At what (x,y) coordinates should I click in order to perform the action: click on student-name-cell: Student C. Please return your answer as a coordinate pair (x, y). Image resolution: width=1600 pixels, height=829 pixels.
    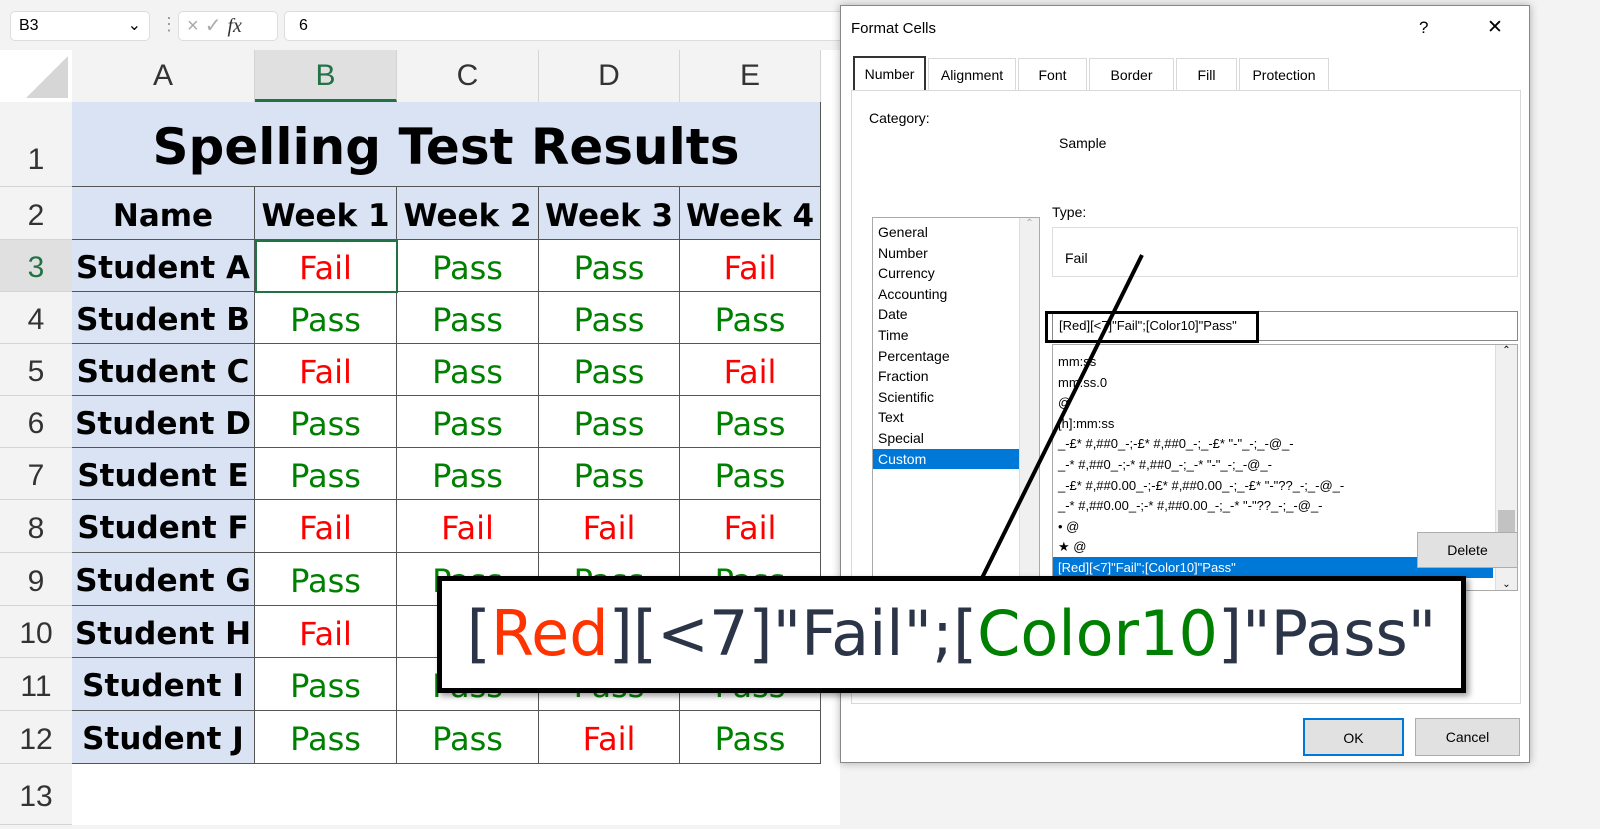
    Looking at the image, I should click on (163, 370).